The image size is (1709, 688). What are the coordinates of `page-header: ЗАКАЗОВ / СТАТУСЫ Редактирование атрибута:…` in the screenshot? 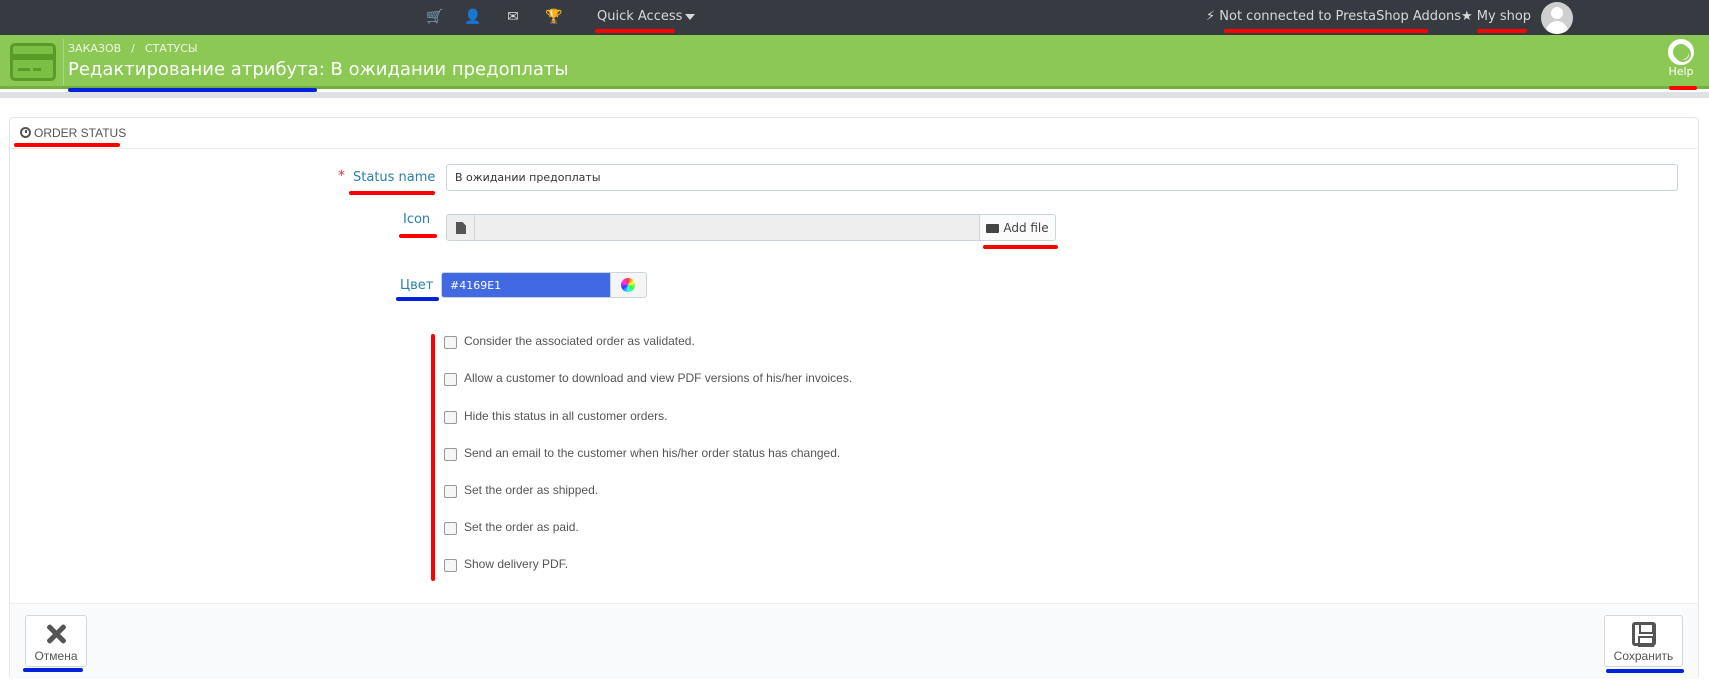 It's located at (854, 62).